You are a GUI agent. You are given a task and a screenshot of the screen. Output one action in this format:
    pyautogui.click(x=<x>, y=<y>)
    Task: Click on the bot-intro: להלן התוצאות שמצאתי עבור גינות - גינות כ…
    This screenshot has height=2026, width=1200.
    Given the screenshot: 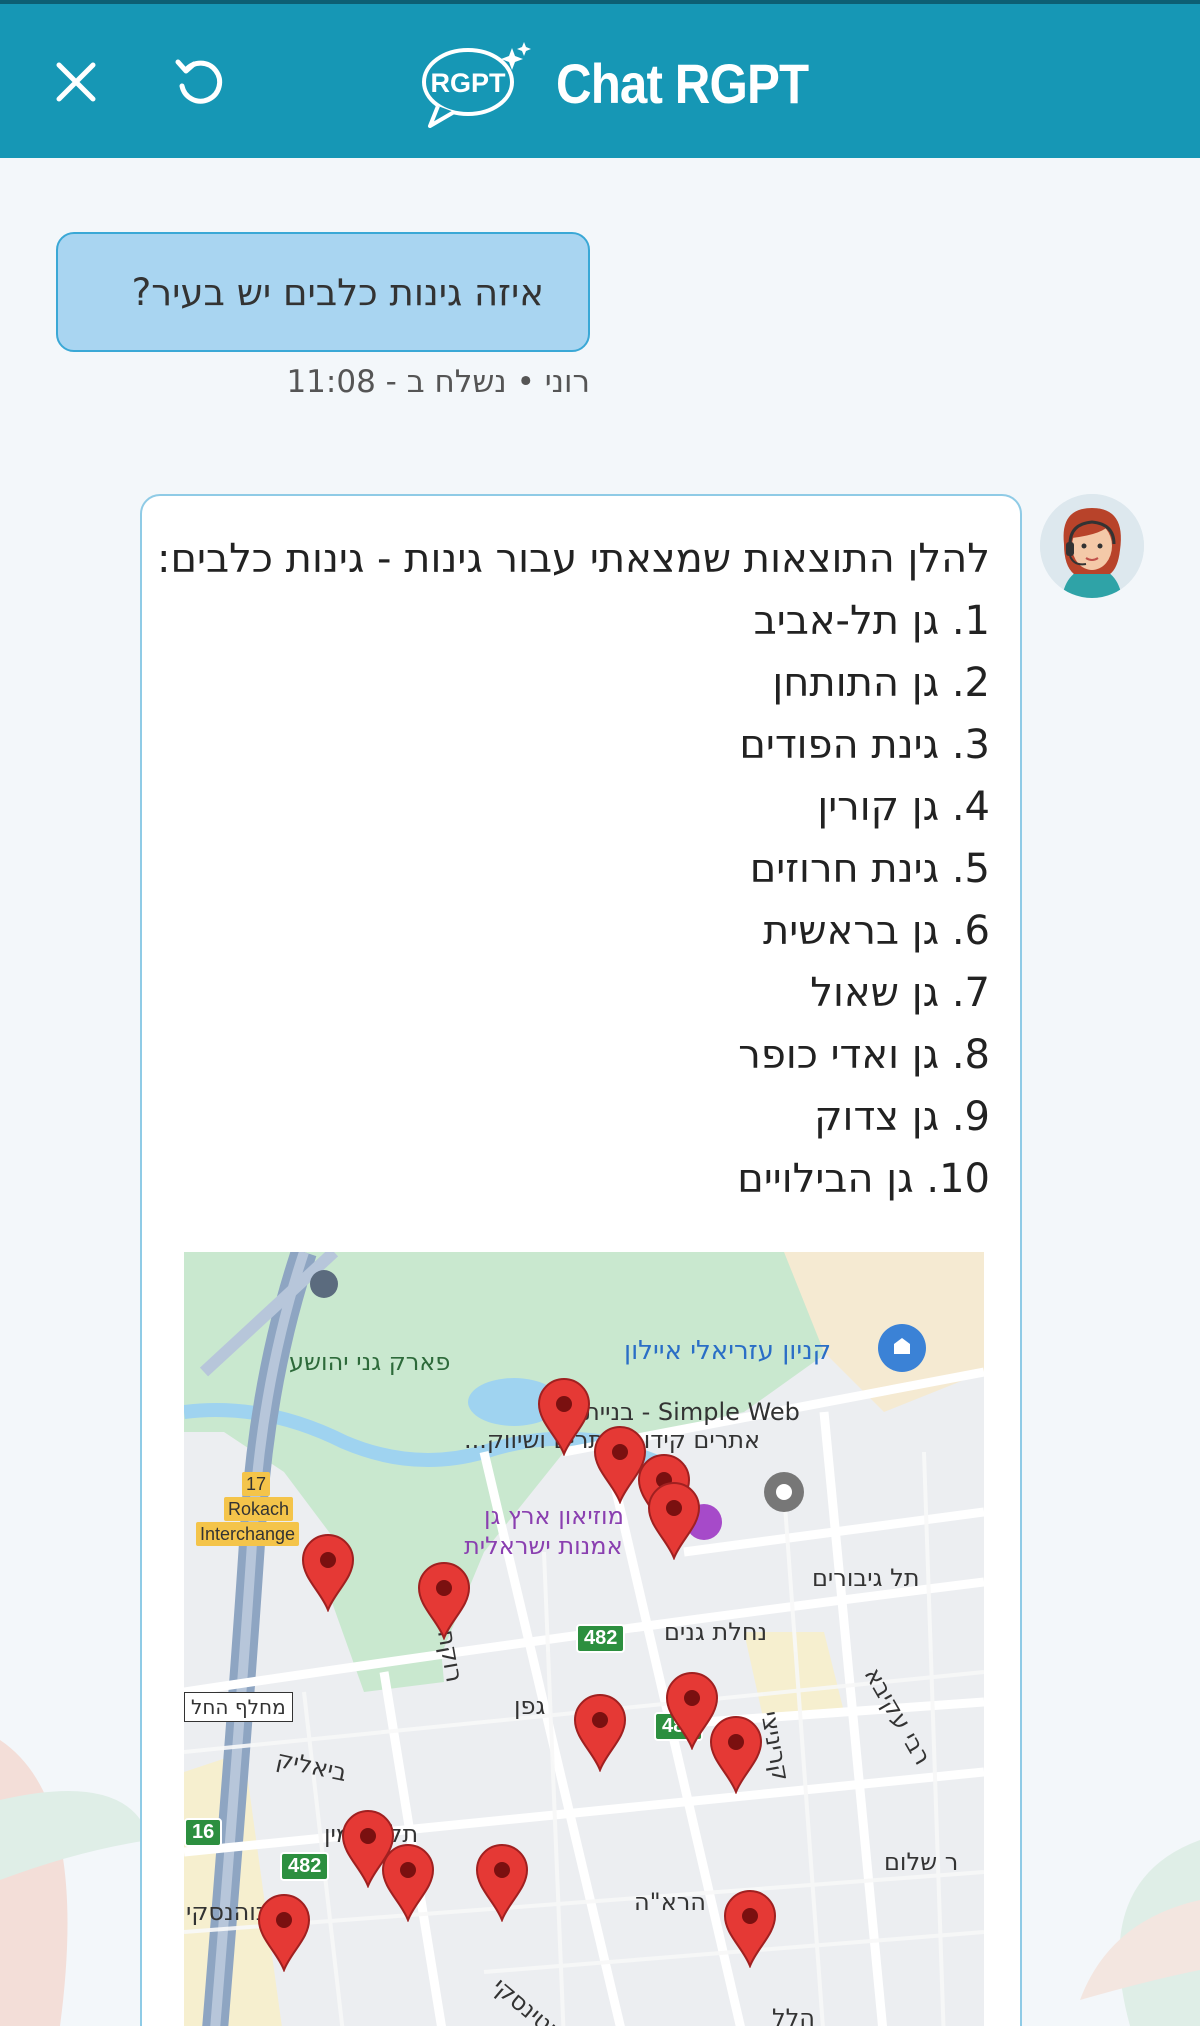 What is the action you would take?
    pyautogui.click(x=573, y=559)
    